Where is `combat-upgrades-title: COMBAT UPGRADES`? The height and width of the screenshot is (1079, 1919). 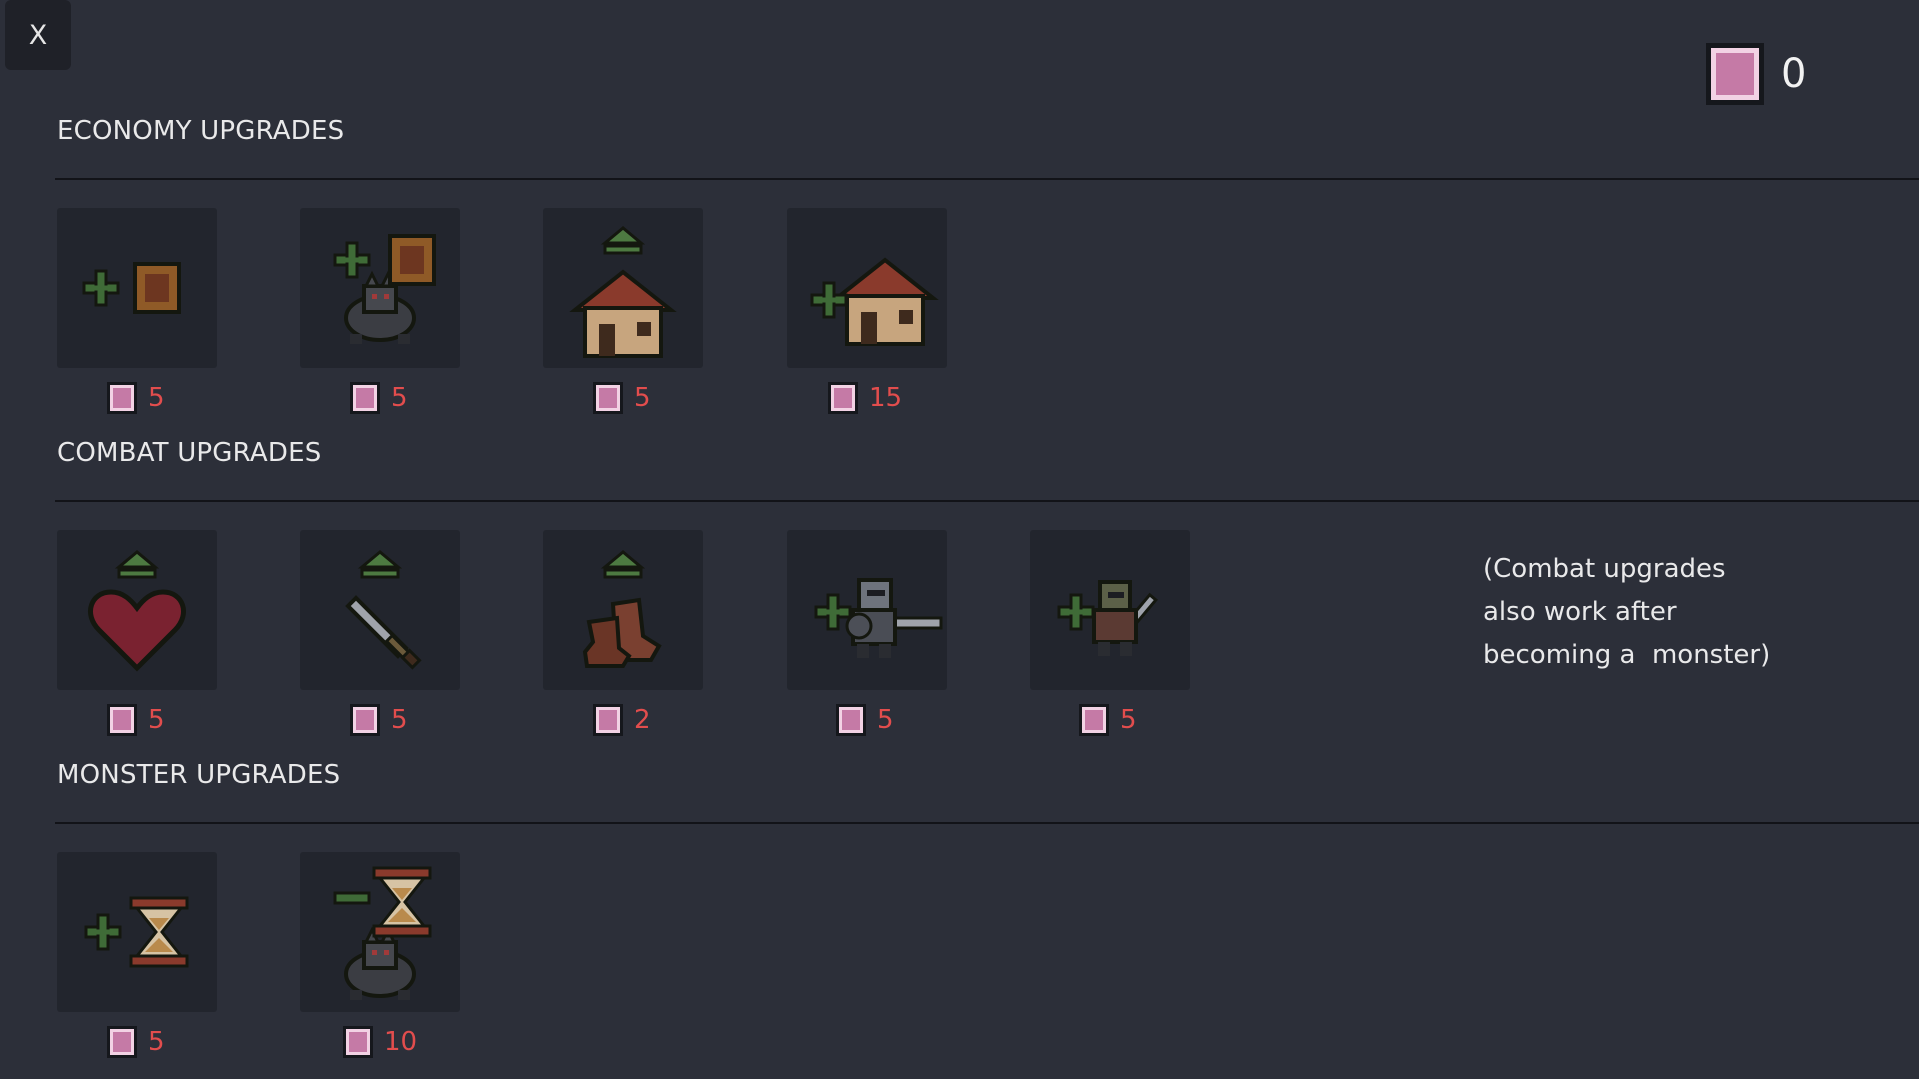
combat-upgrades-title: COMBAT UPGRADES is located at coordinates (189, 453).